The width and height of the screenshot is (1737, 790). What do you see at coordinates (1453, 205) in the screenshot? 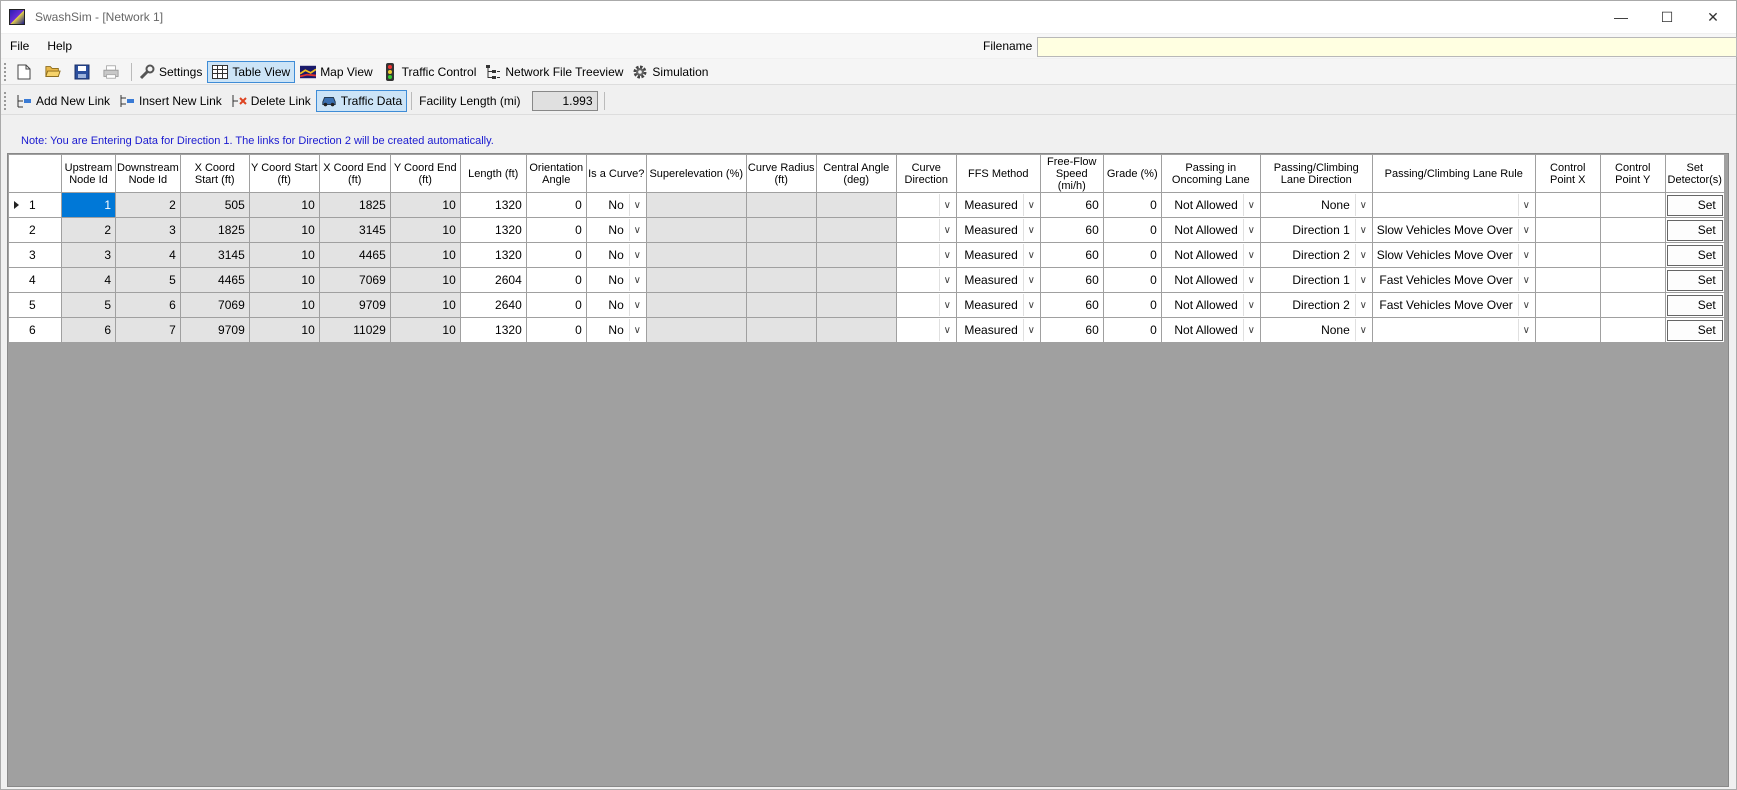
I see `lane-rule-select: ∨` at bounding box center [1453, 205].